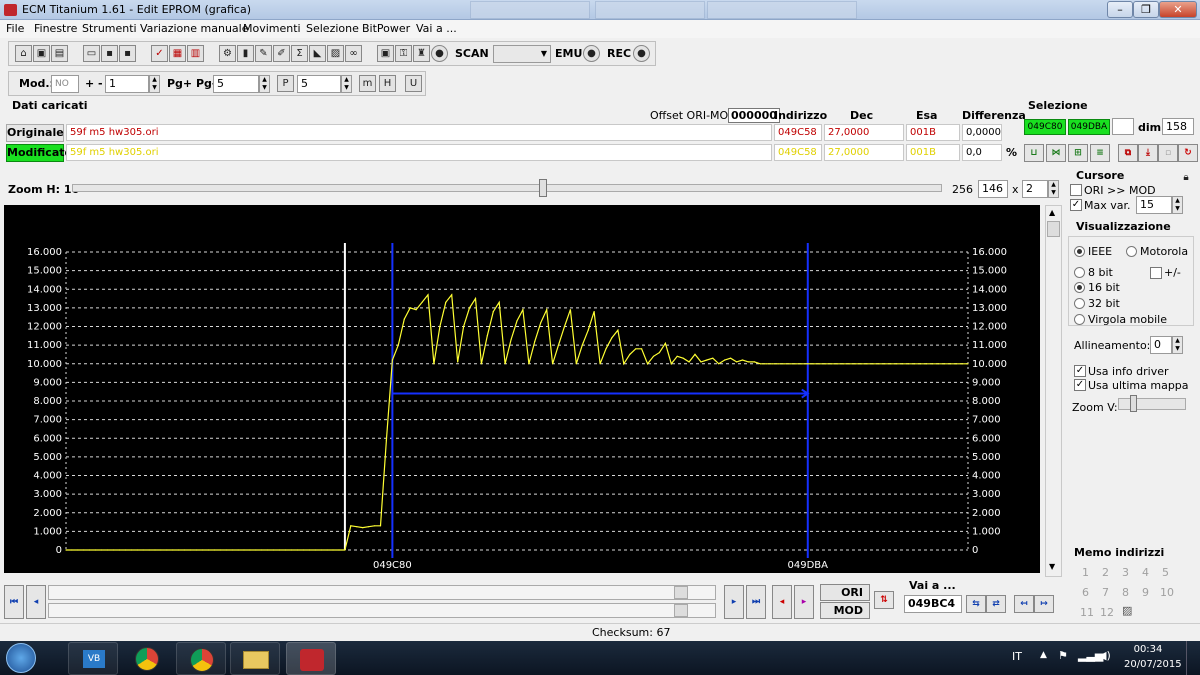 The image size is (1200, 675). I want to click on memo-slot-2: 2, so click(1105, 572).